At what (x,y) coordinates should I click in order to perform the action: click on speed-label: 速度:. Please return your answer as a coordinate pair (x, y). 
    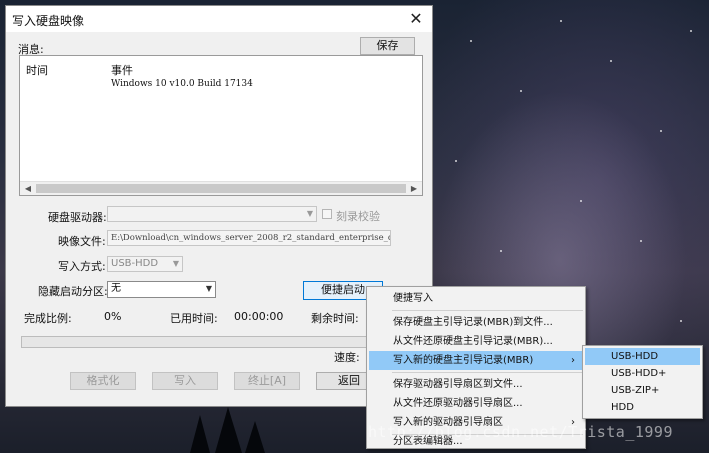
    Looking at the image, I should click on (347, 357).